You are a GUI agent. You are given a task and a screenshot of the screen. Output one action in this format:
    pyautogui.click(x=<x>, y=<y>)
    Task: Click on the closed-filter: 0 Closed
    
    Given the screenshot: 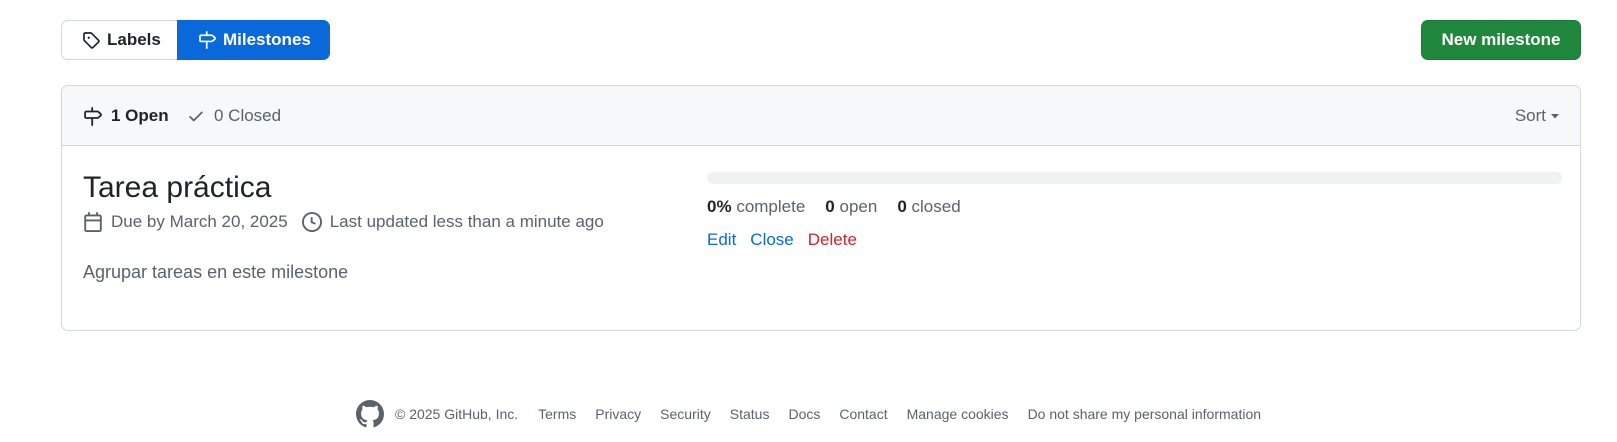 What is the action you would take?
    pyautogui.click(x=234, y=116)
    